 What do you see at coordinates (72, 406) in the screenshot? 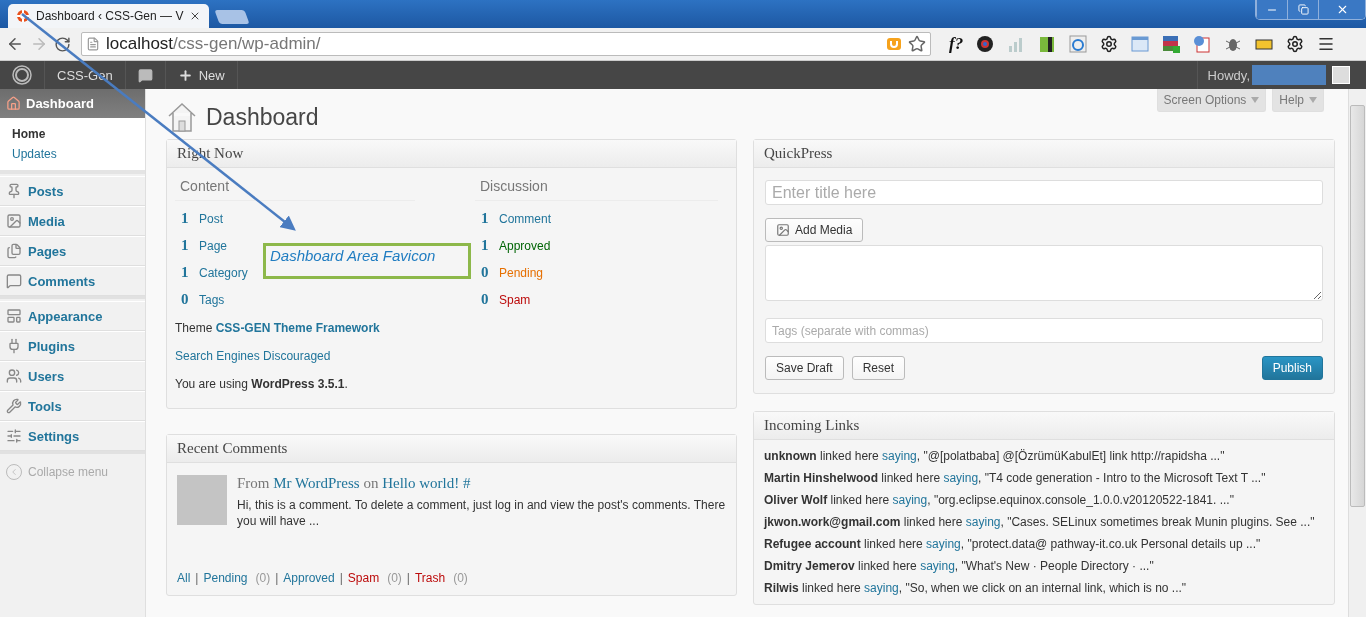
I see `sidebar-item: Tools` at bounding box center [72, 406].